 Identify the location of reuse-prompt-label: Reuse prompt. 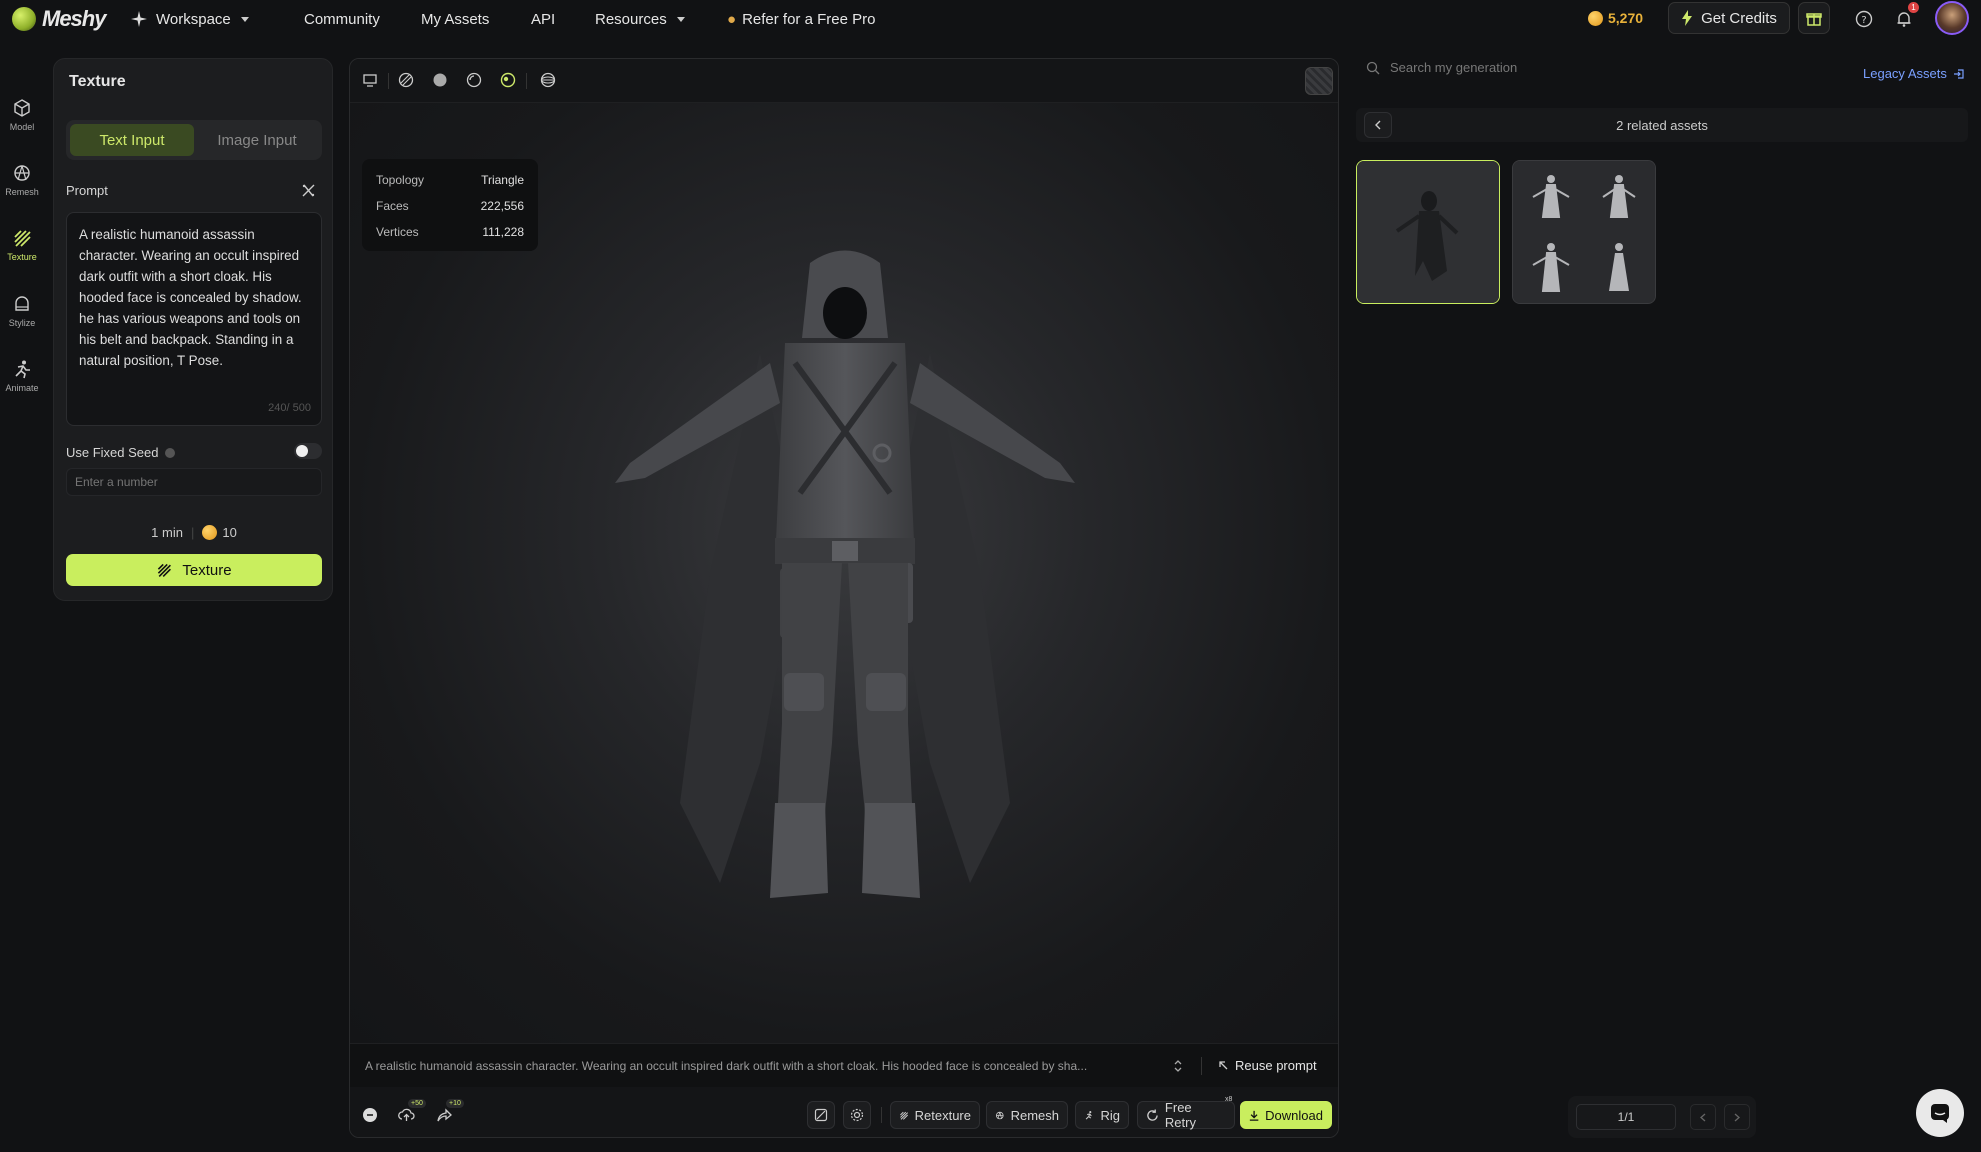
(1276, 1065).